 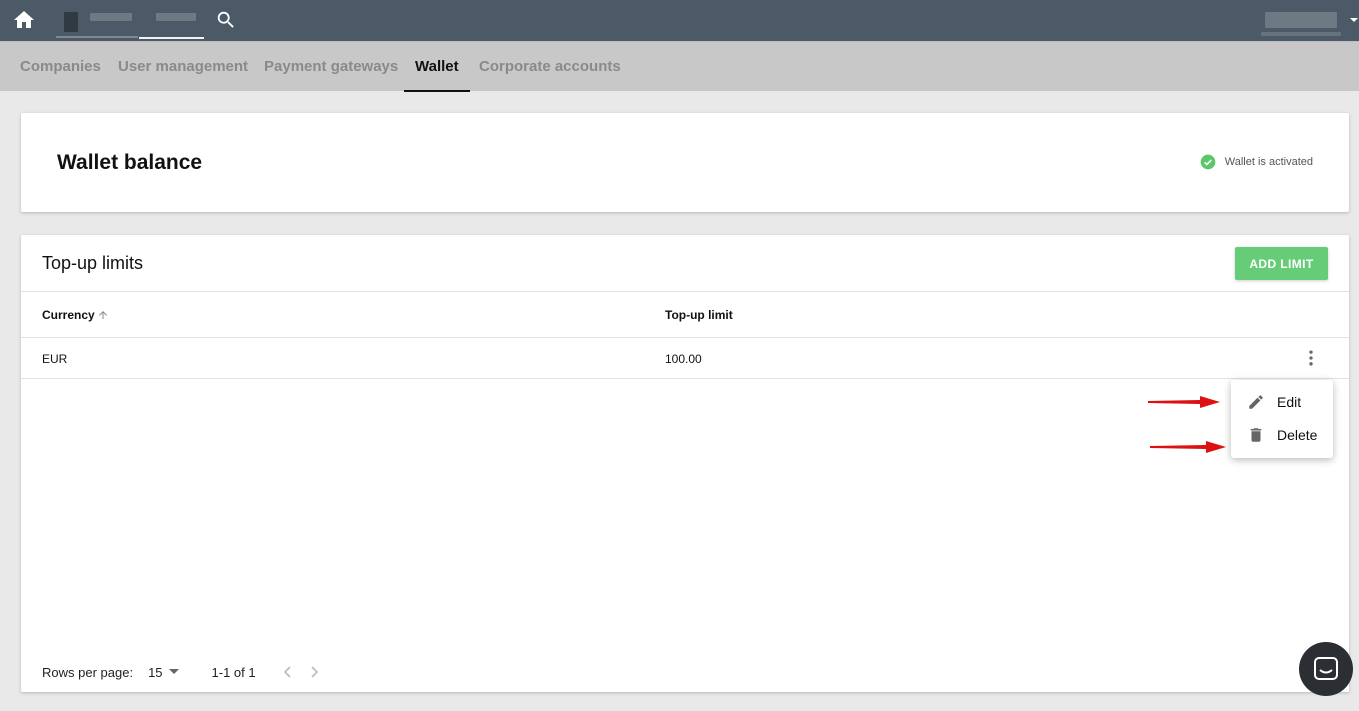 I want to click on home-icon, so click(x=24, y=20).